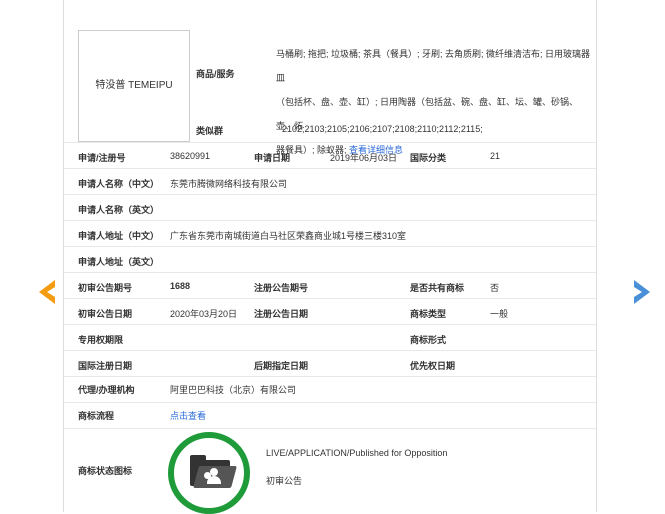  I want to click on status-cn: 初审公告, so click(284, 481).